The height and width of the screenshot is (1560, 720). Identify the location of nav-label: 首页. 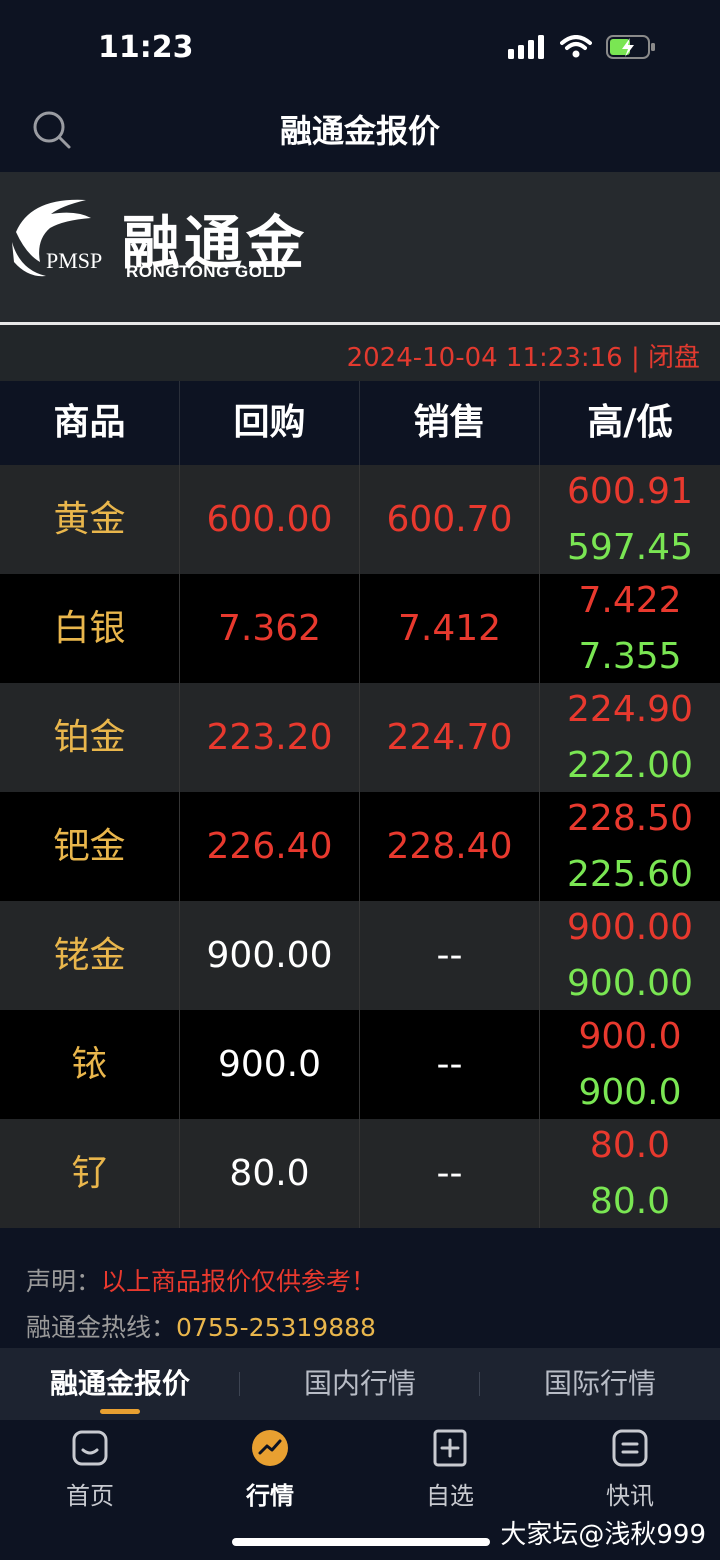
(90, 1496).